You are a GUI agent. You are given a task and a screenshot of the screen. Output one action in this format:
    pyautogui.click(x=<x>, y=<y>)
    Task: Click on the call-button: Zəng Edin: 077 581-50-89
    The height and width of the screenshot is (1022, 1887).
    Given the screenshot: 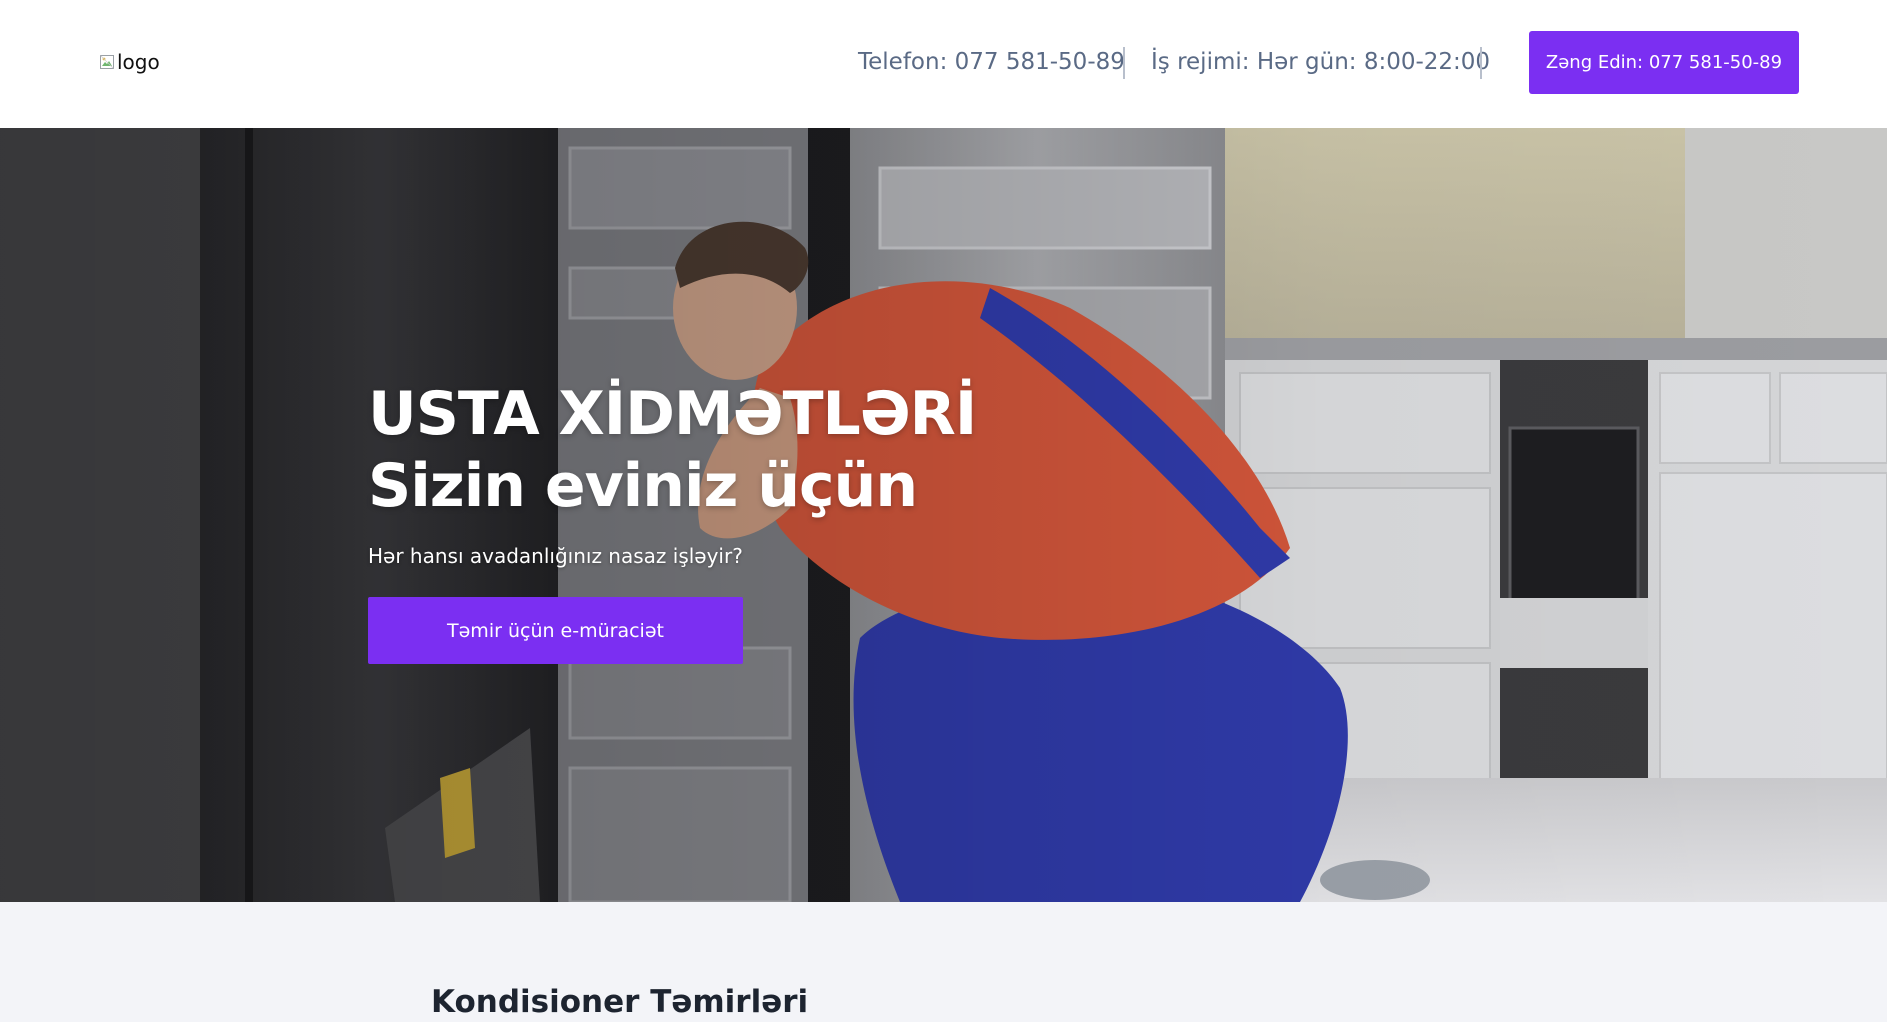 What is the action you would take?
    pyautogui.click(x=1664, y=62)
    